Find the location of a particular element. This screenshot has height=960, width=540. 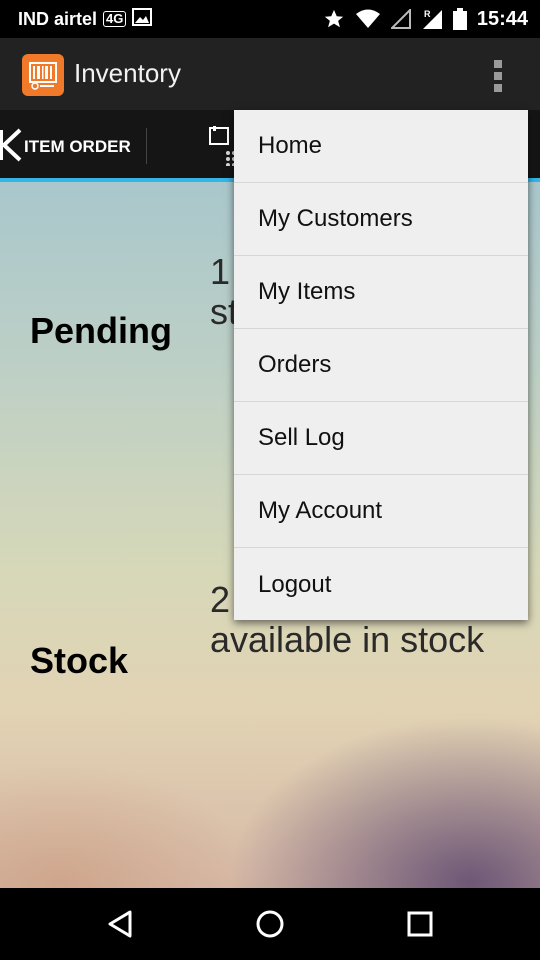

home-icon is located at coordinates (270, 924).